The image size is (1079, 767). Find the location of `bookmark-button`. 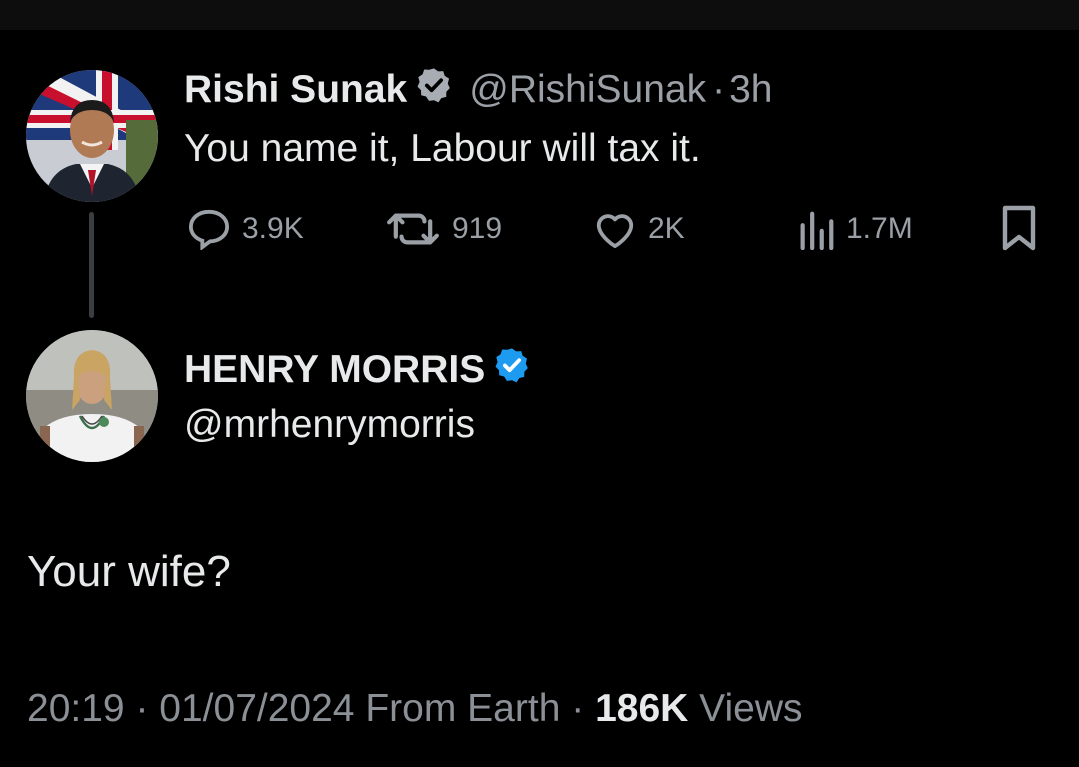

bookmark-button is located at coordinates (1024, 228).